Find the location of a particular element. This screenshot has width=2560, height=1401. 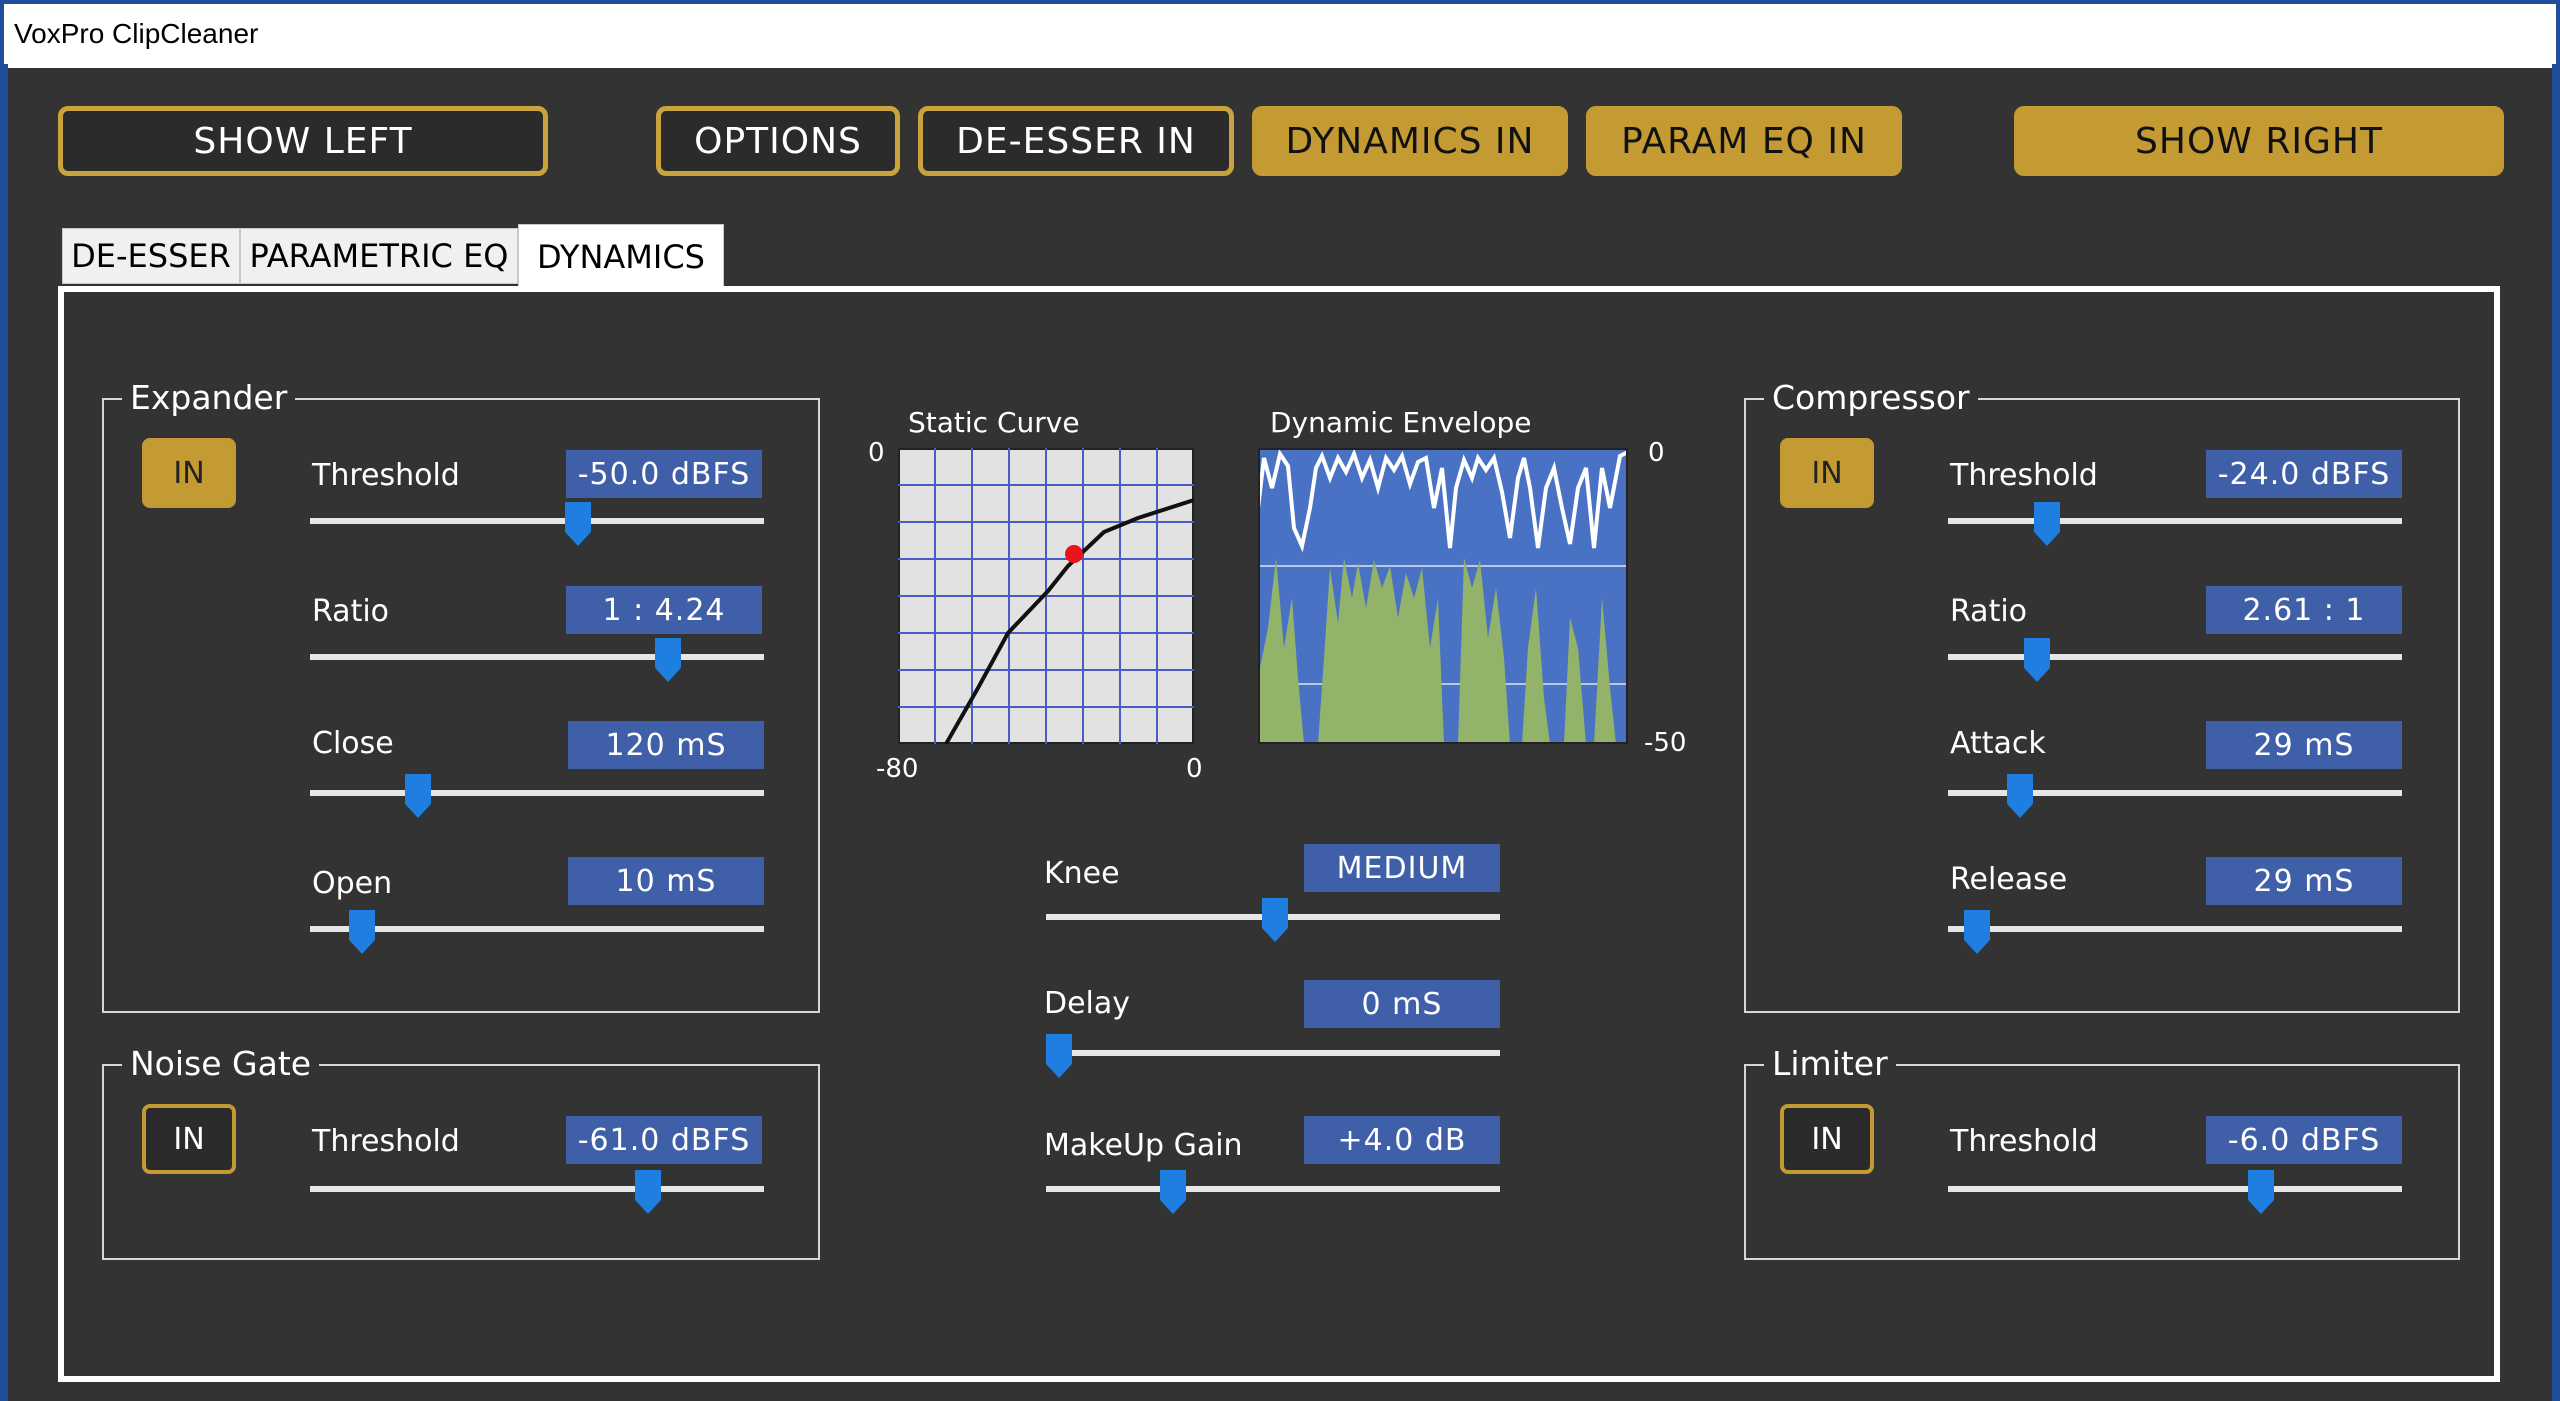

show-left-button: SHOW LEFT is located at coordinates (303, 141).